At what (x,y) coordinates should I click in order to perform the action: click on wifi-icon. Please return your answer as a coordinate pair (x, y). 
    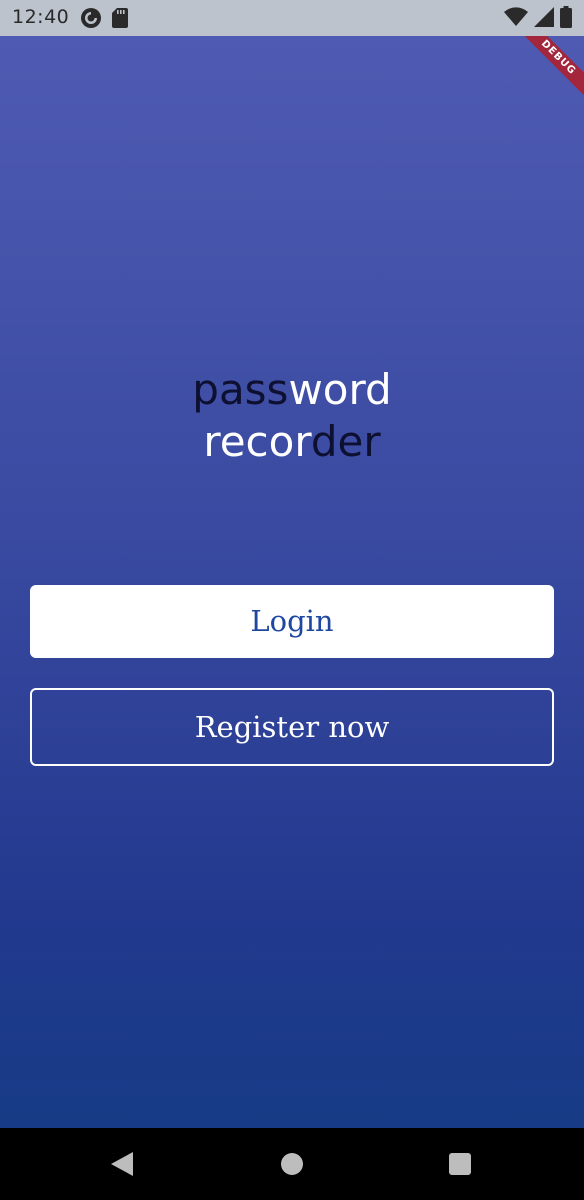
    Looking at the image, I should click on (516, 19).